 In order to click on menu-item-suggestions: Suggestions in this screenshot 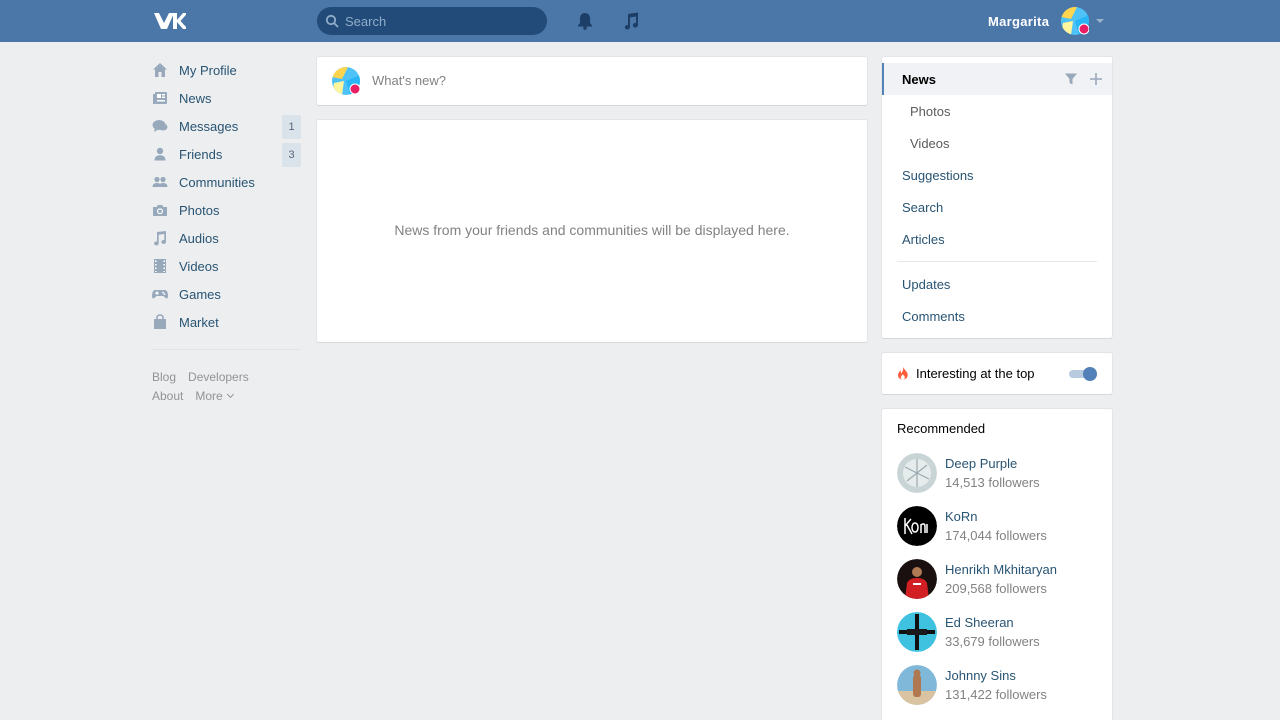, I will do `click(997, 175)`.